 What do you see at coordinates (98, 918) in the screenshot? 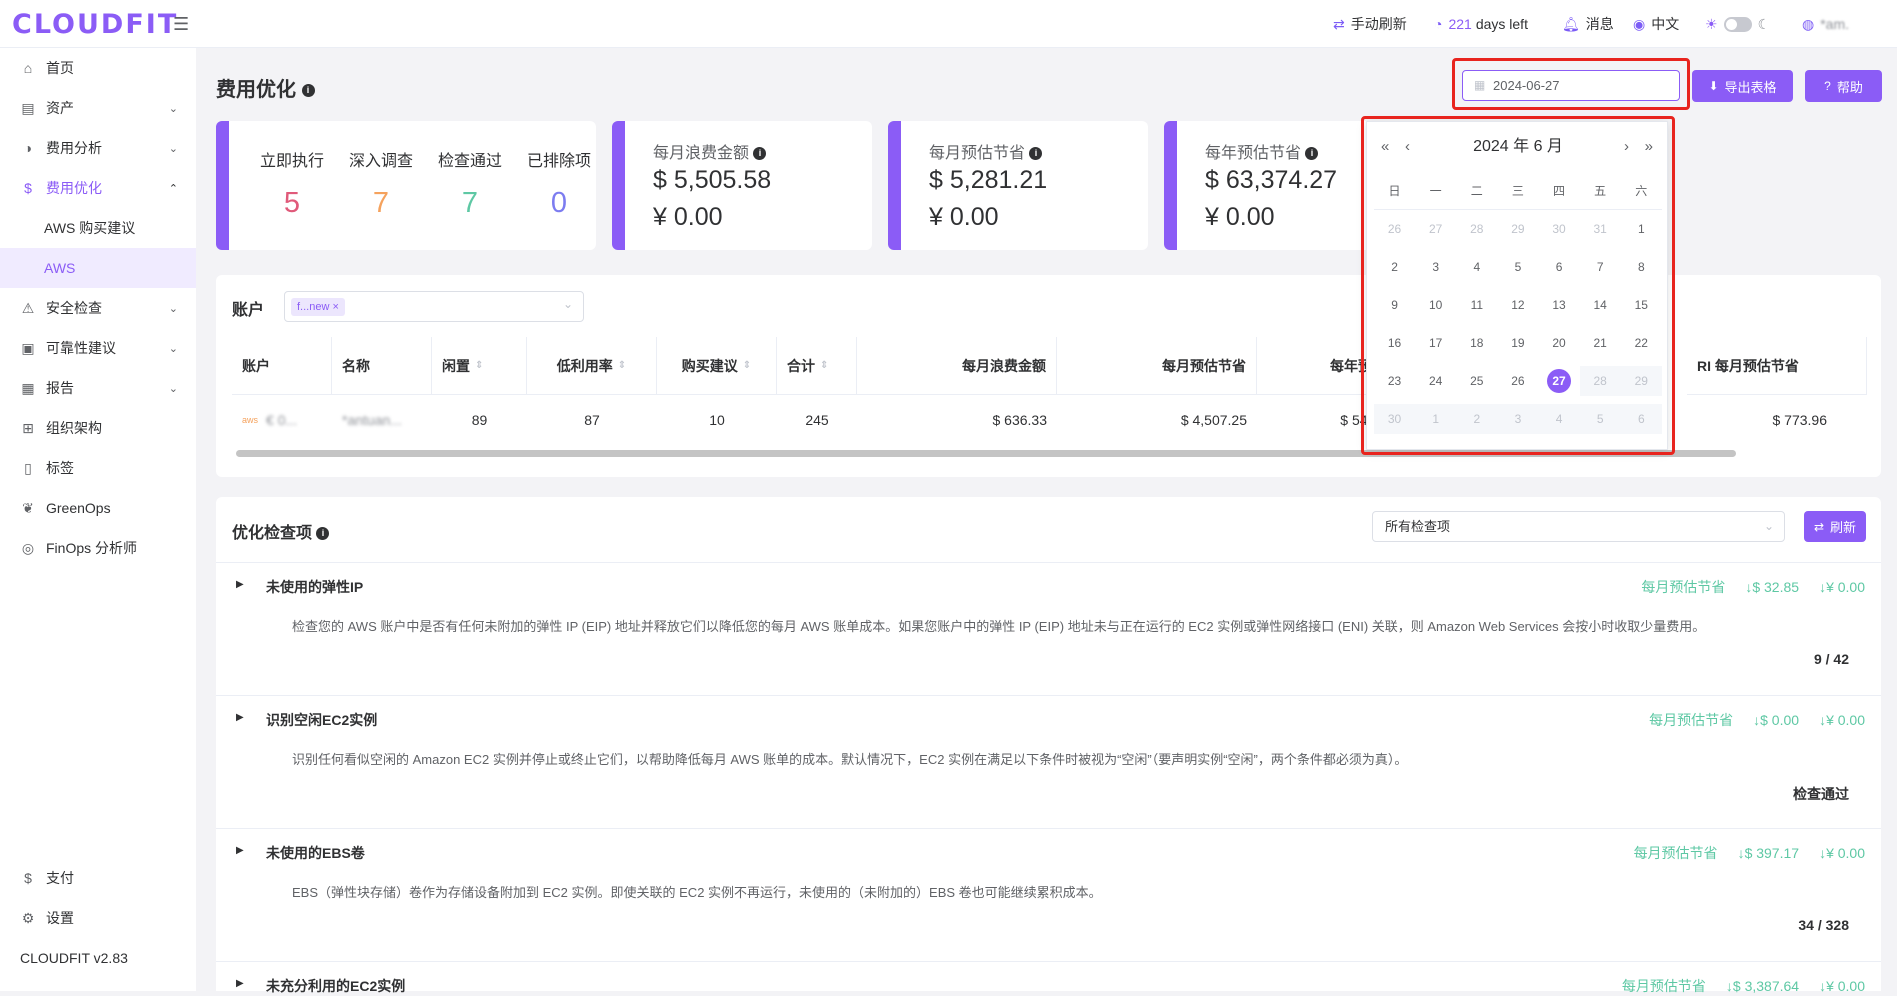
I see `sidebar-item-settings: ⚙ 设置` at bounding box center [98, 918].